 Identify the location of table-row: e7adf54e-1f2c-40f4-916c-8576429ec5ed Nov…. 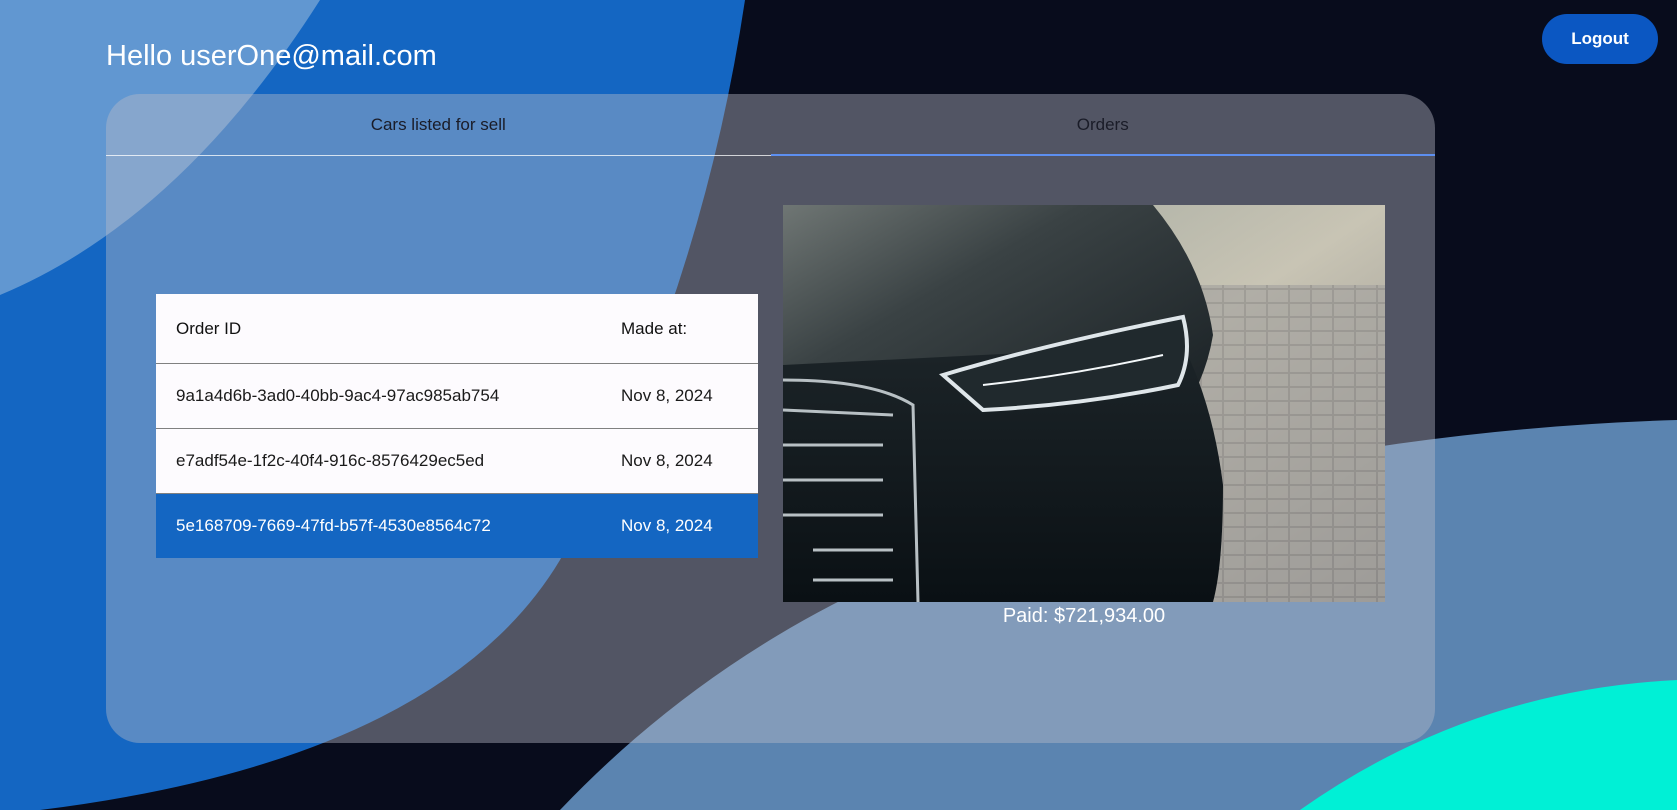
(457, 461).